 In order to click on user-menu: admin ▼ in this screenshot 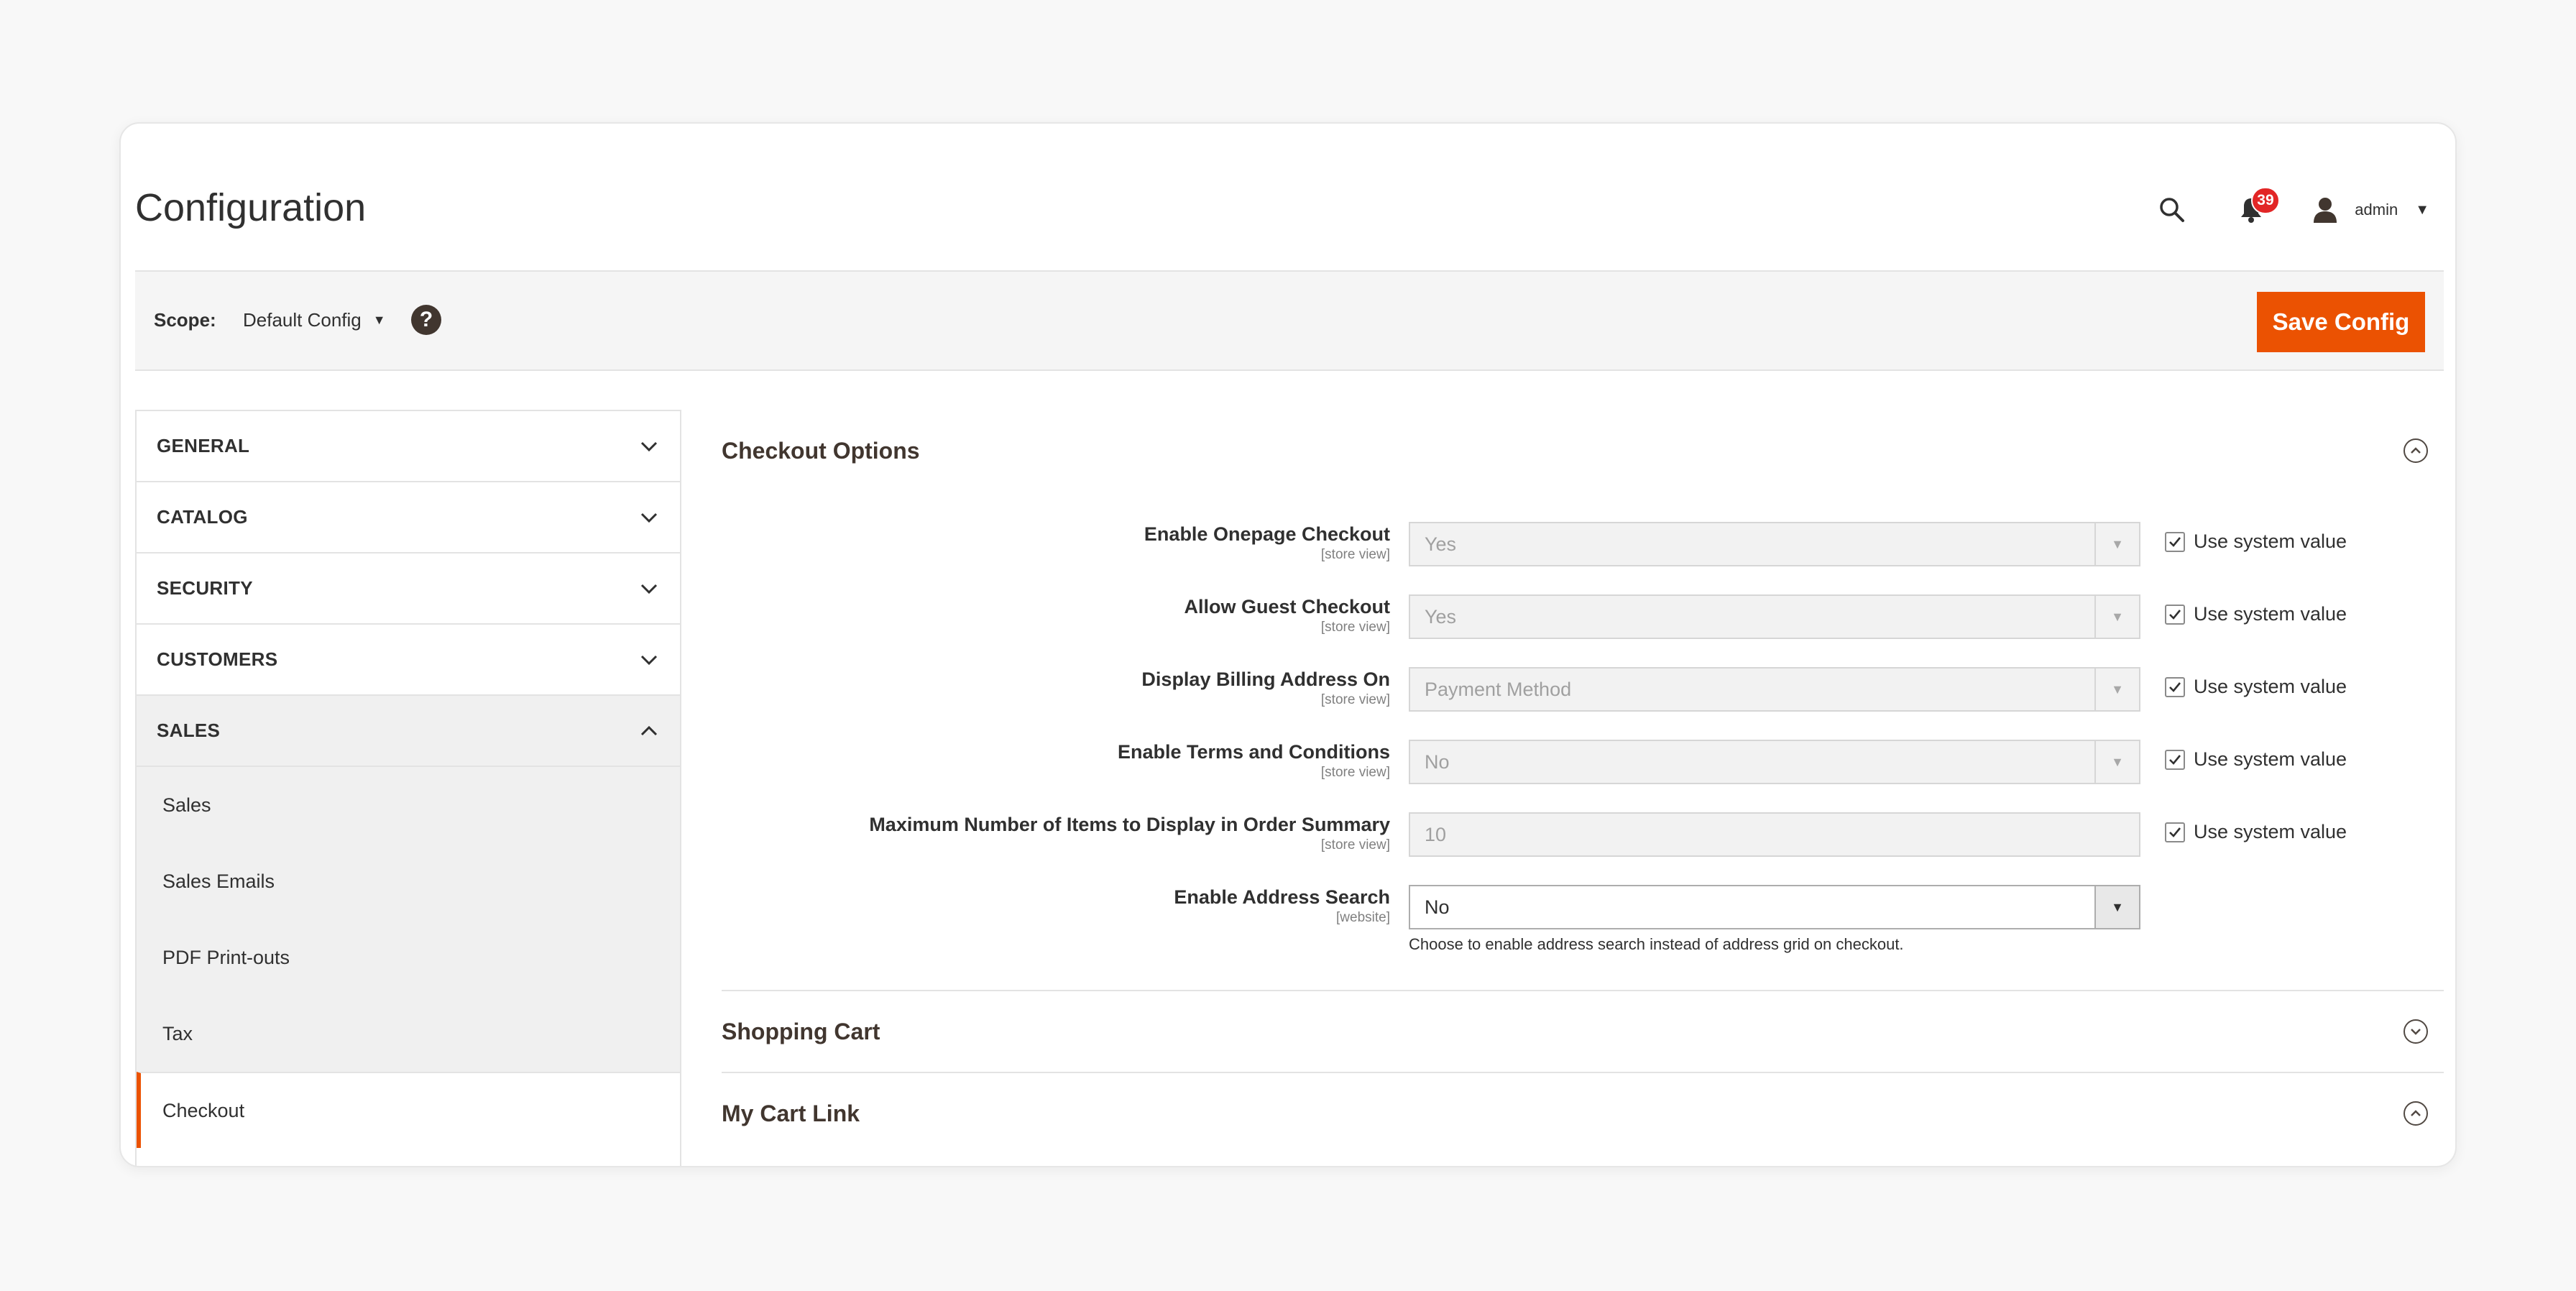, I will do `click(2371, 210)`.